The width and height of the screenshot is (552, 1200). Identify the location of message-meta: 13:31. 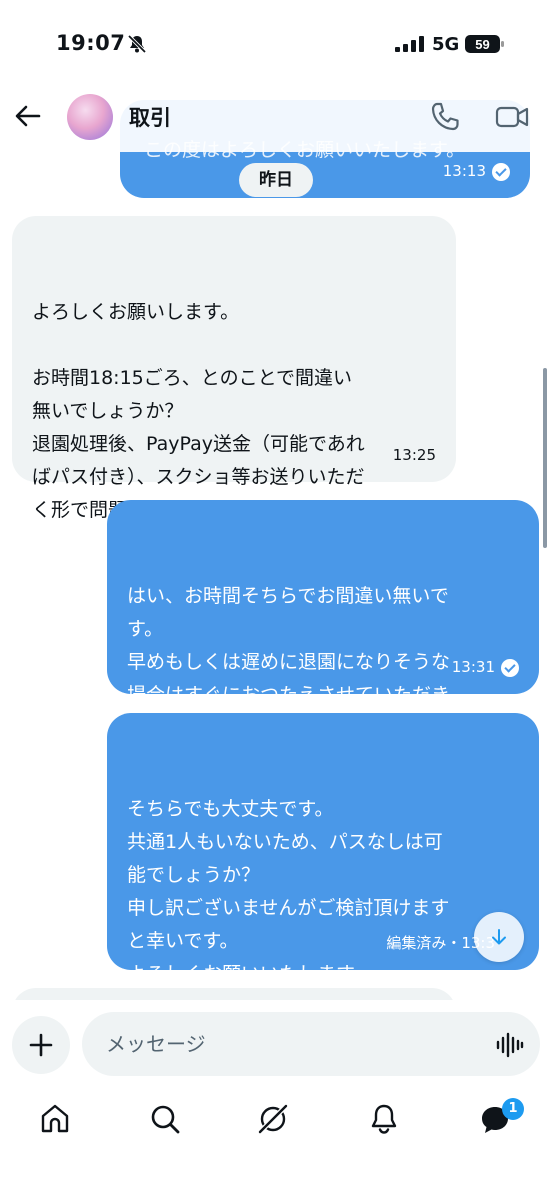
(485, 667).